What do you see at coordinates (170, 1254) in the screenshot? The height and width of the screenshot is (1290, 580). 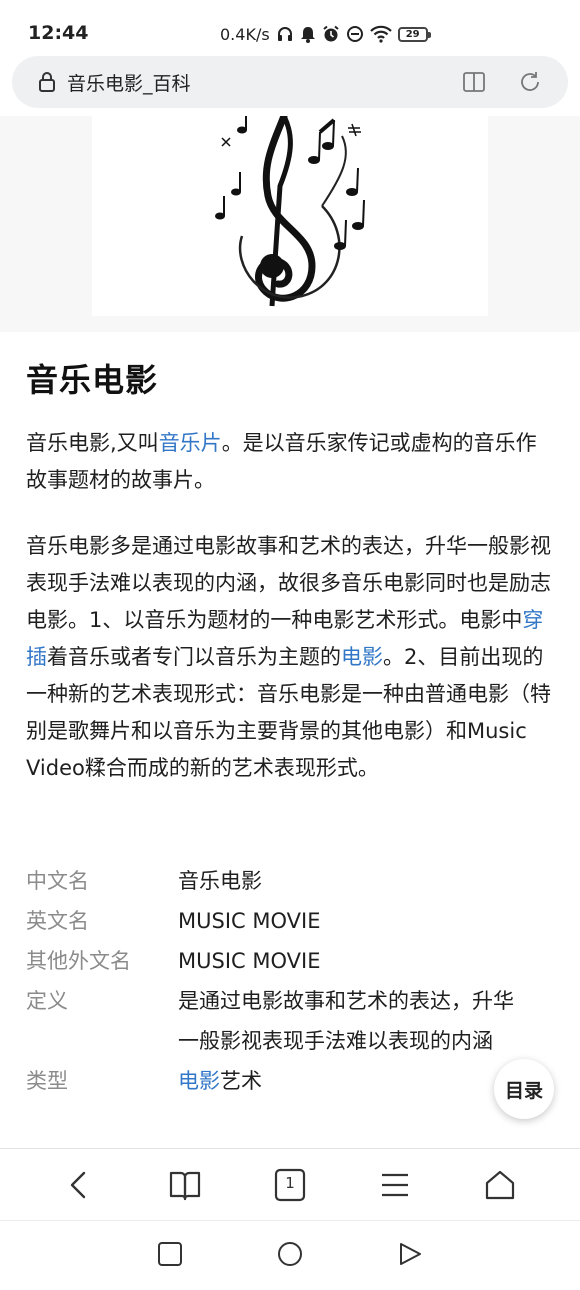 I see `recent-apps-icon` at bounding box center [170, 1254].